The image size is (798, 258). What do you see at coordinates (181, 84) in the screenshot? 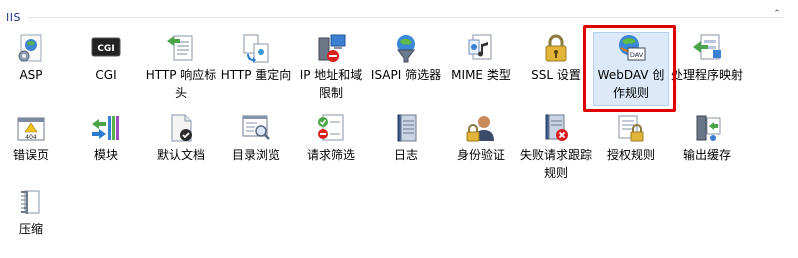
I see `feature-label: HTTP 响应标头` at bounding box center [181, 84].